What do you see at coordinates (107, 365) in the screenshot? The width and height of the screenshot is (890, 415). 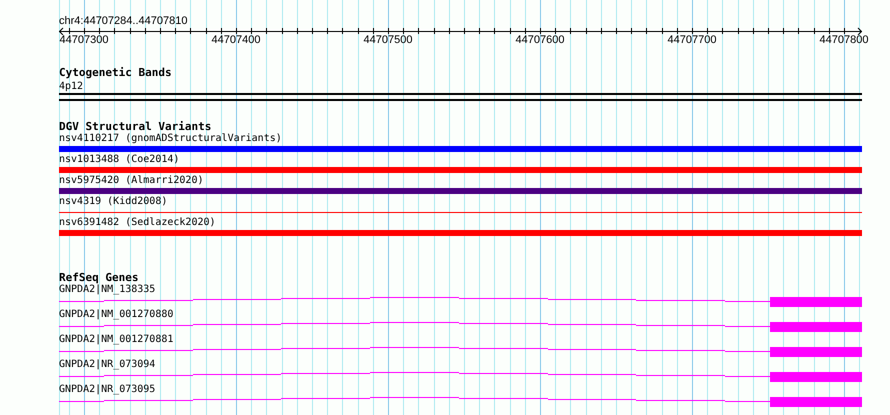 I see `gene-label: GNPDA2|NR_073094` at bounding box center [107, 365].